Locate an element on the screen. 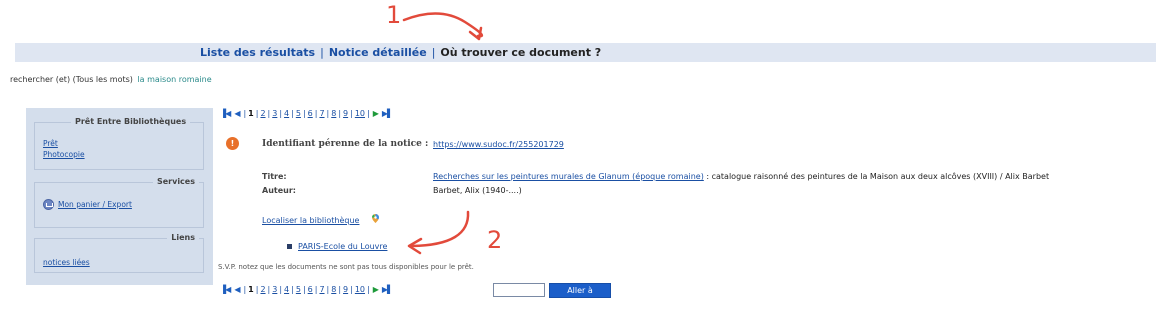  warning-icon: ! is located at coordinates (232, 143).